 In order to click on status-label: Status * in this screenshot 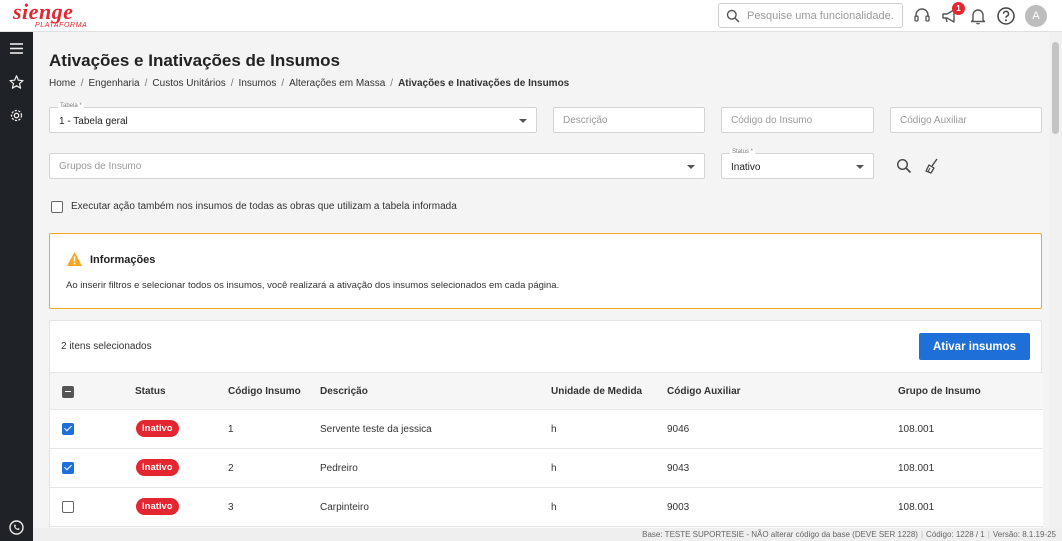, I will do `click(743, 152)`.